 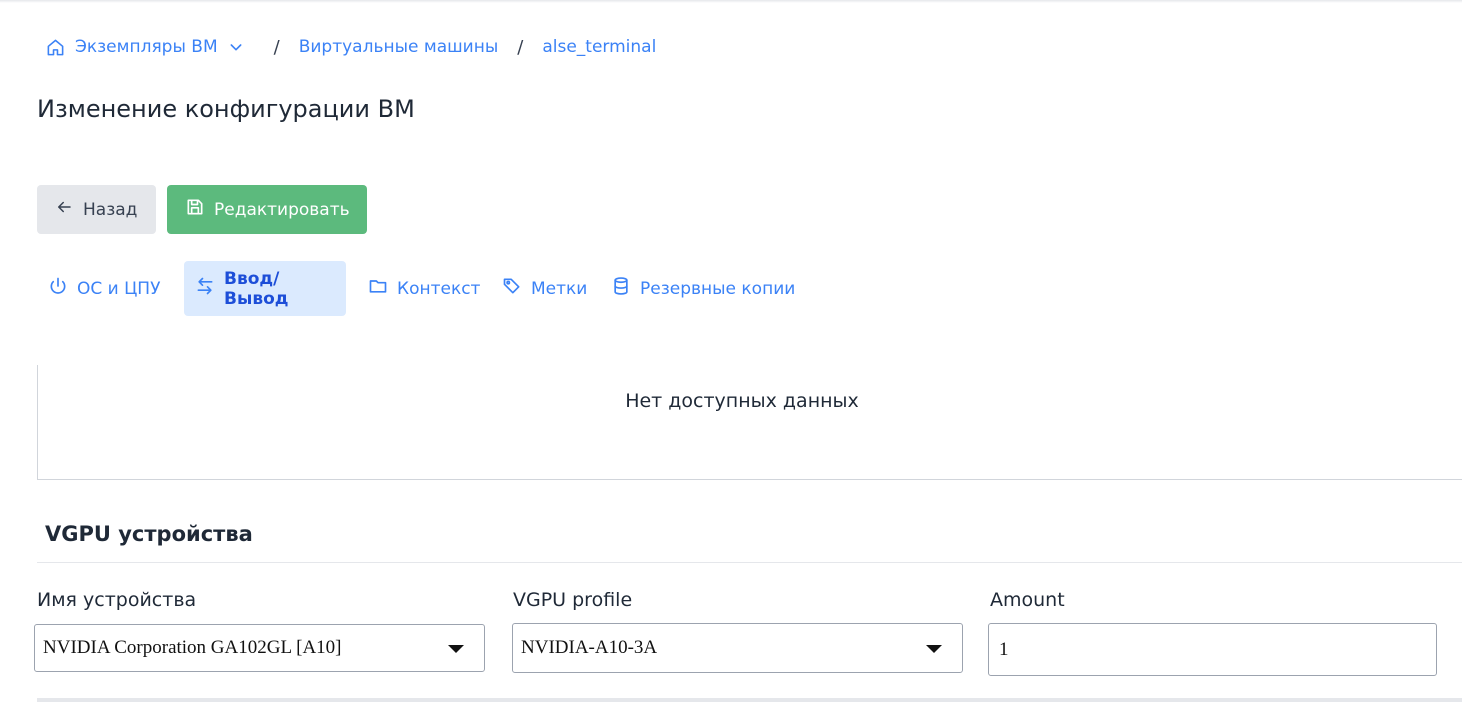 I want to click on arrow-left-icon, so click(x=69, y=209).